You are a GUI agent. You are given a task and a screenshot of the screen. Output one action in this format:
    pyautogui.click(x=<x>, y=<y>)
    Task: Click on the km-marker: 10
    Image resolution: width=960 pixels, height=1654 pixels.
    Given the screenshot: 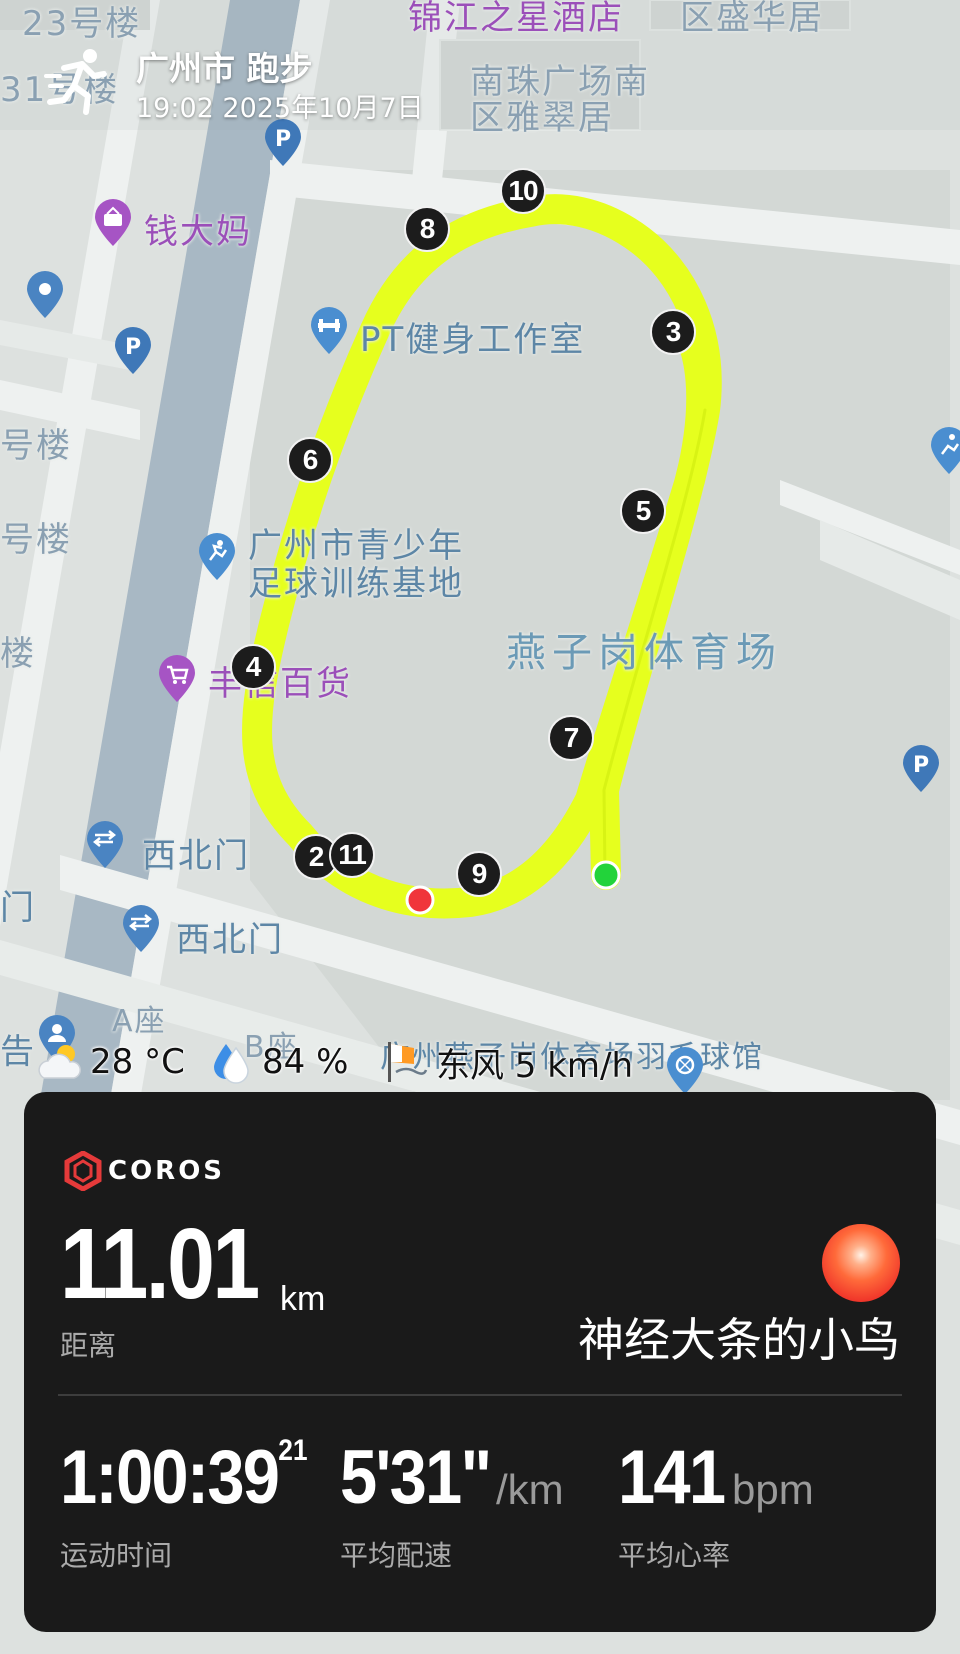 What is the action you would take?
    pyautogui.click(x=523, y=191)
    